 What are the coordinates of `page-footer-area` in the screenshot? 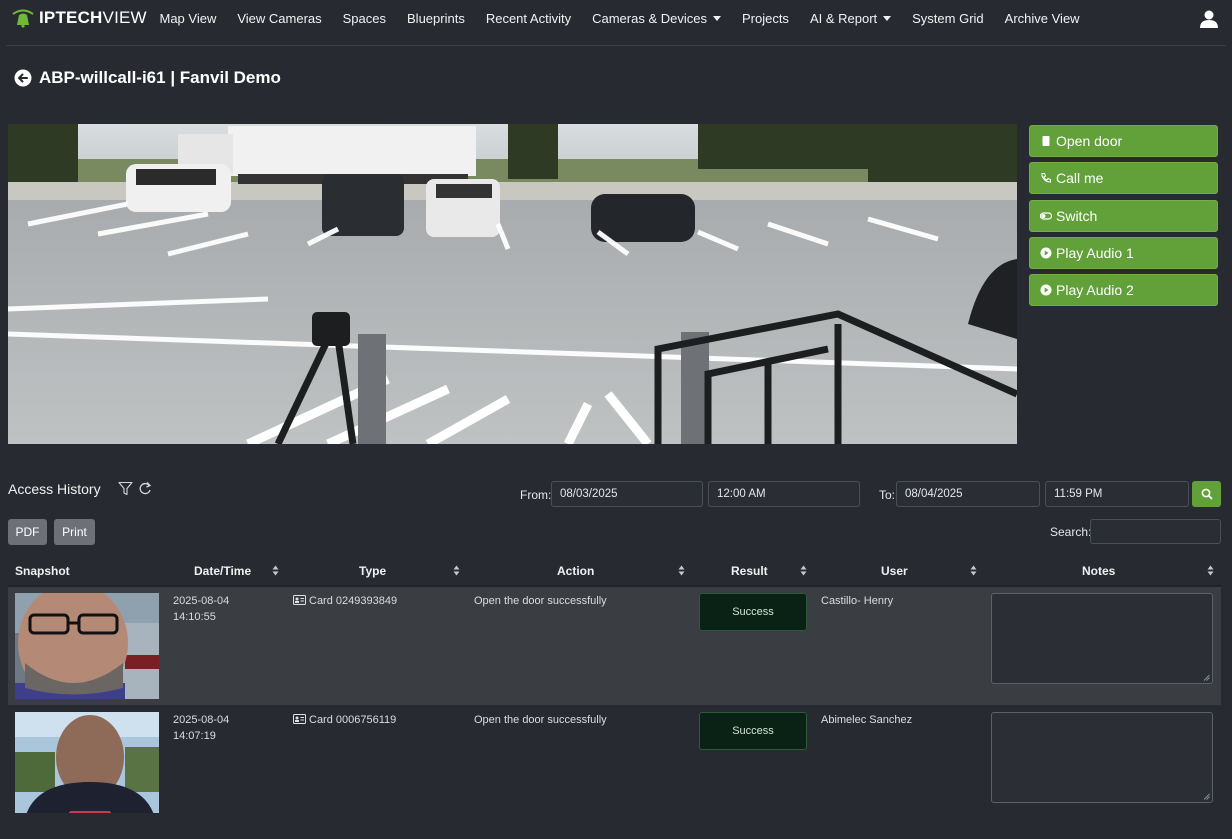 It's located at (616, 826).